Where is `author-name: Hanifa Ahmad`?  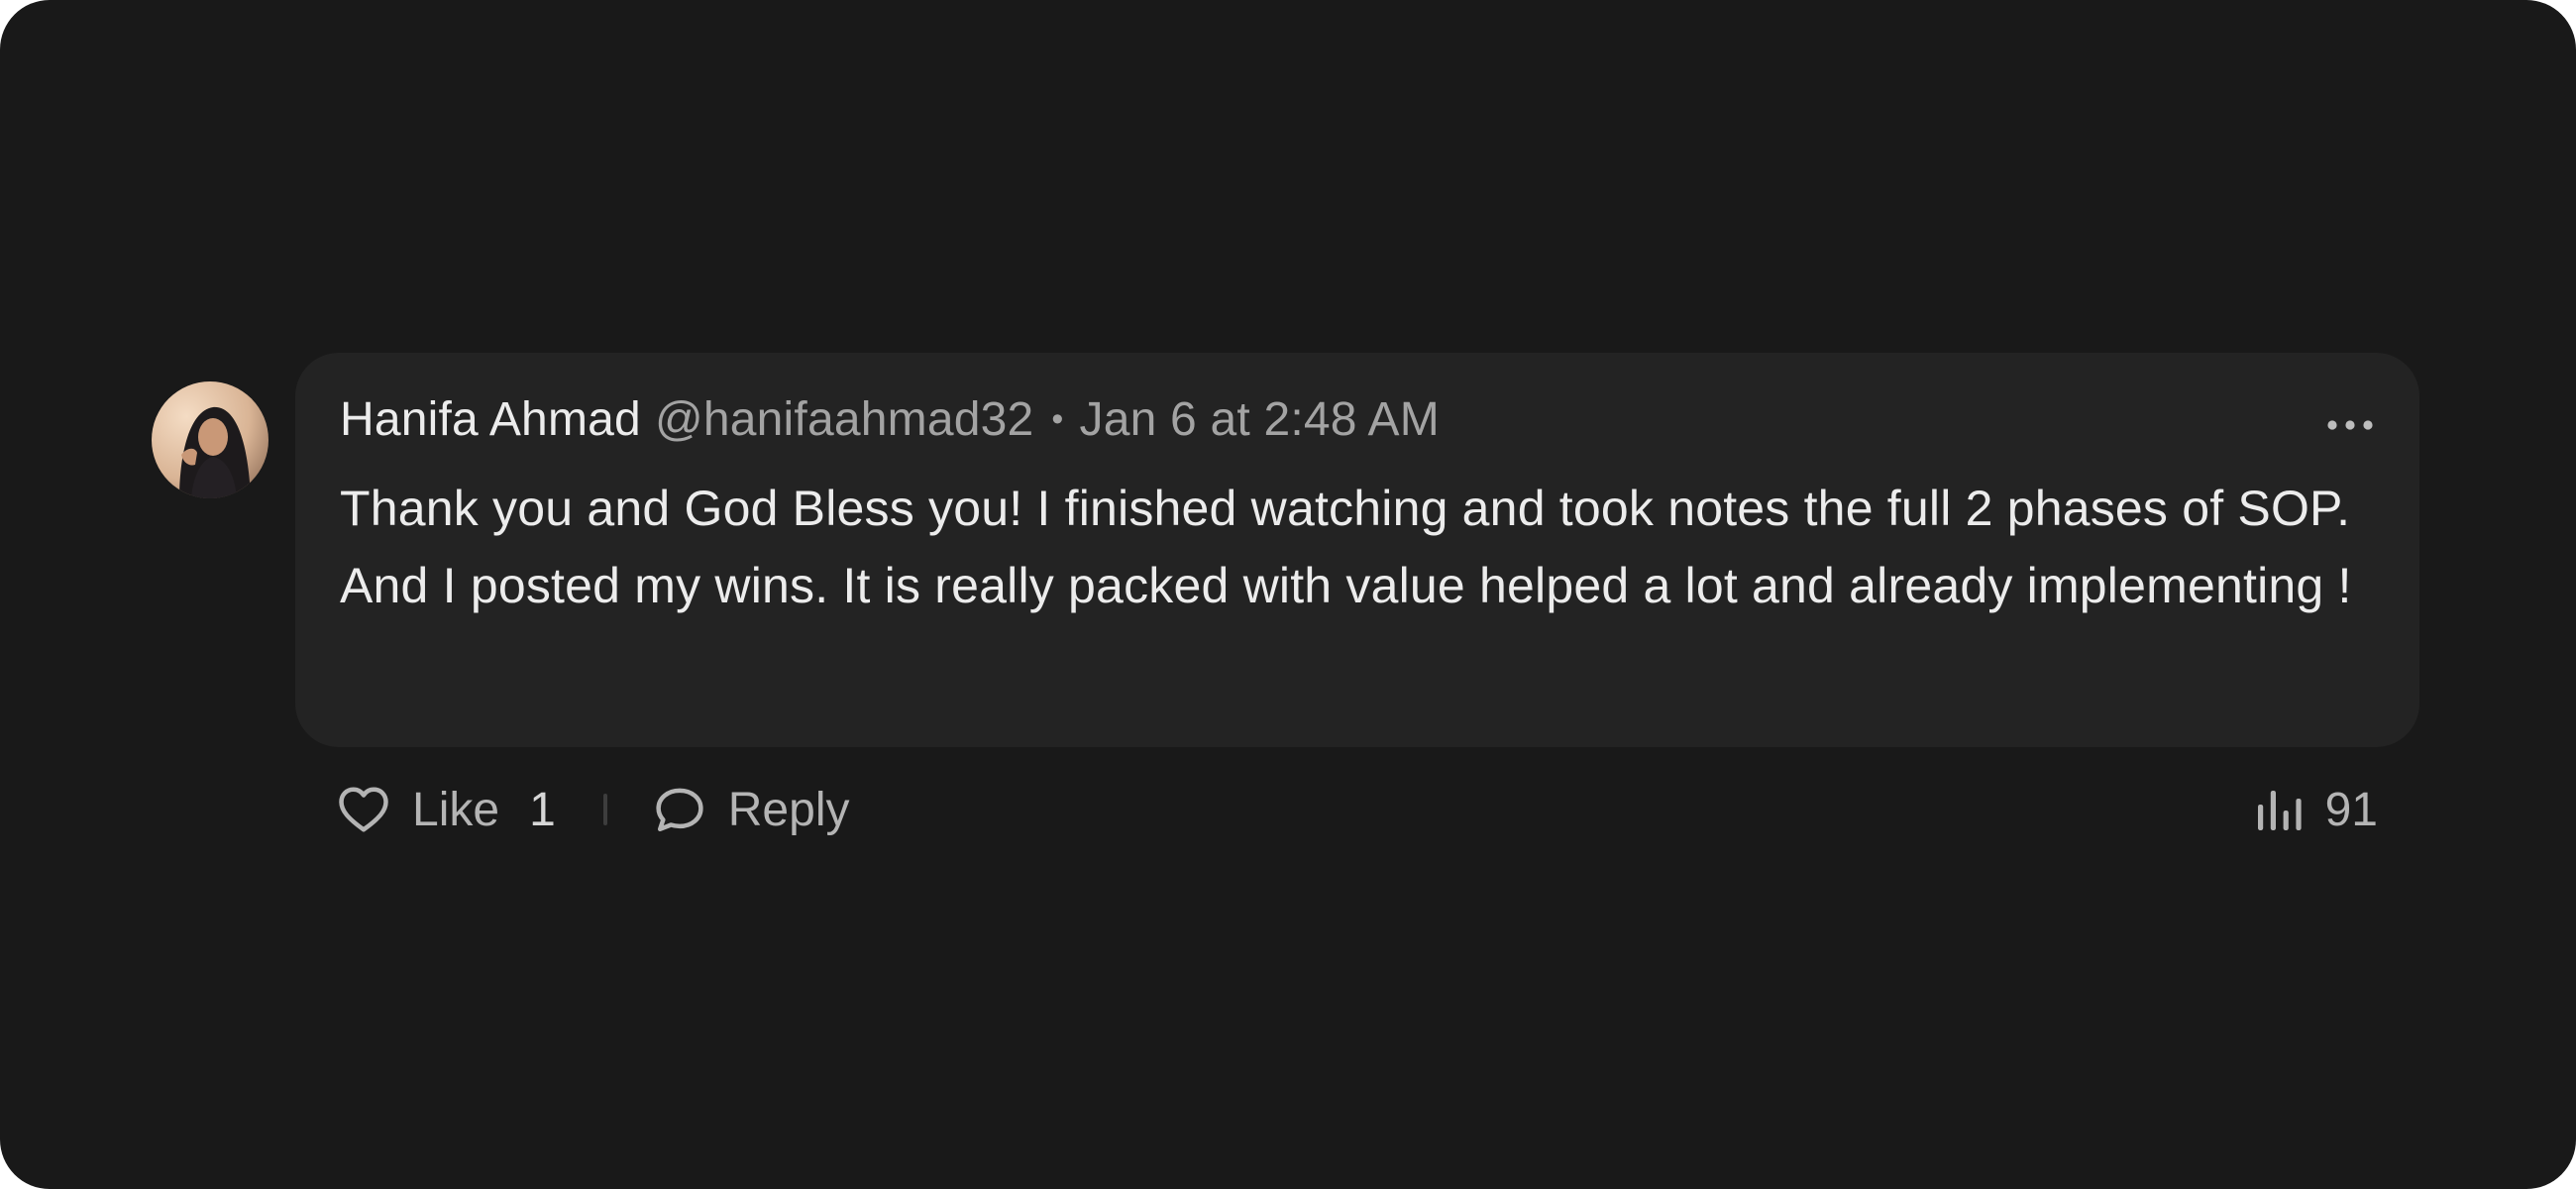 author-name: Hanifa Ahmad is located at coordinates (491, 420).